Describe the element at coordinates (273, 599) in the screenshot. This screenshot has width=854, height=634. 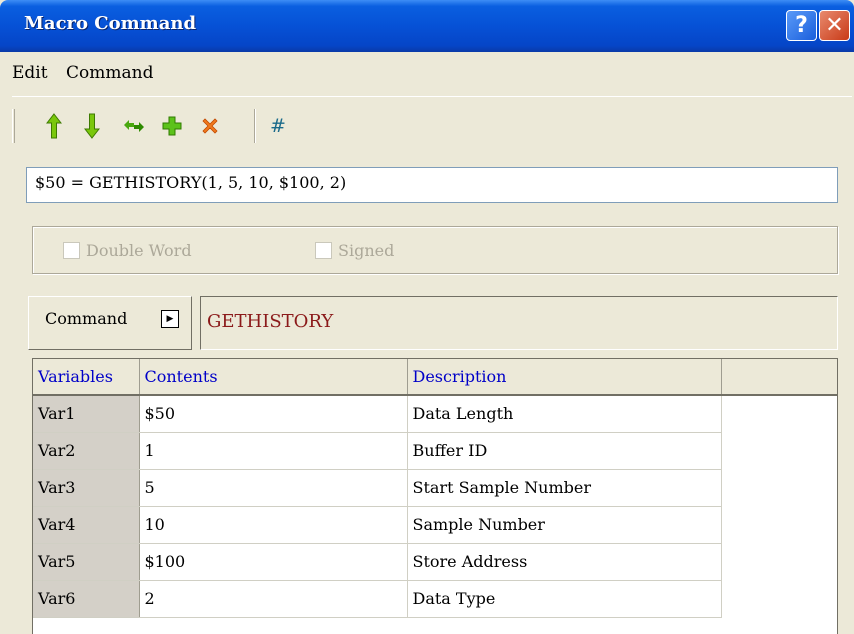
I see `row-content: 2` at that location.